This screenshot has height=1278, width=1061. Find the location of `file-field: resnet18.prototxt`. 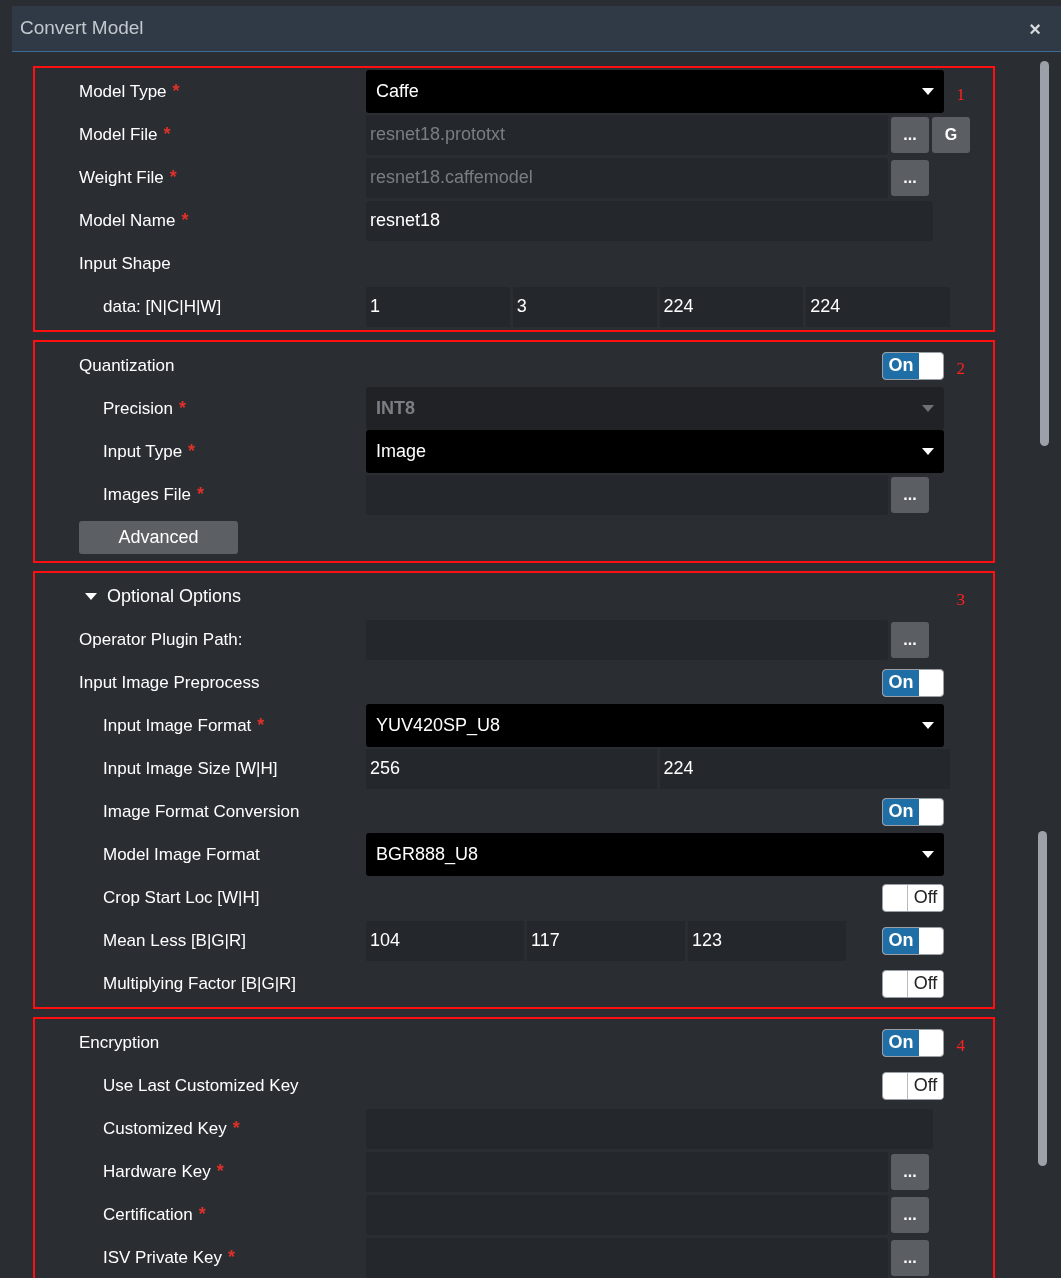

file-field: resnet18.prototxt is located at coordinates (627, 134).